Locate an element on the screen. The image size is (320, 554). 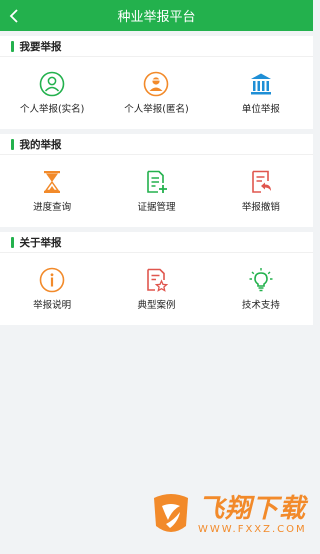
document-star-icon is located at coordinates (158, 280).